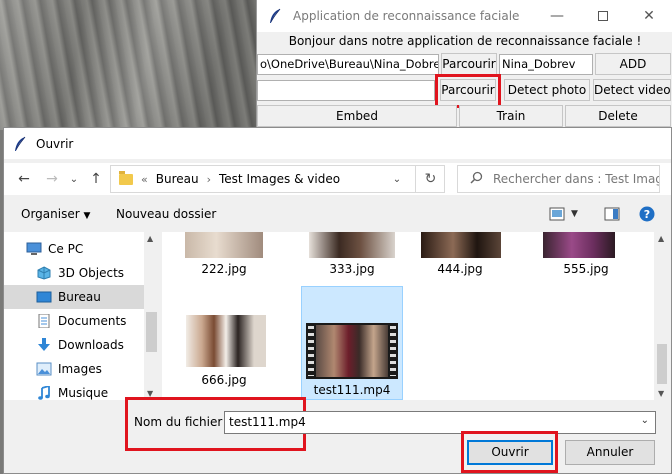  Describe the element at coordinates (92, 321) in the screenshot. I see `nav-label: Documents` at that location.